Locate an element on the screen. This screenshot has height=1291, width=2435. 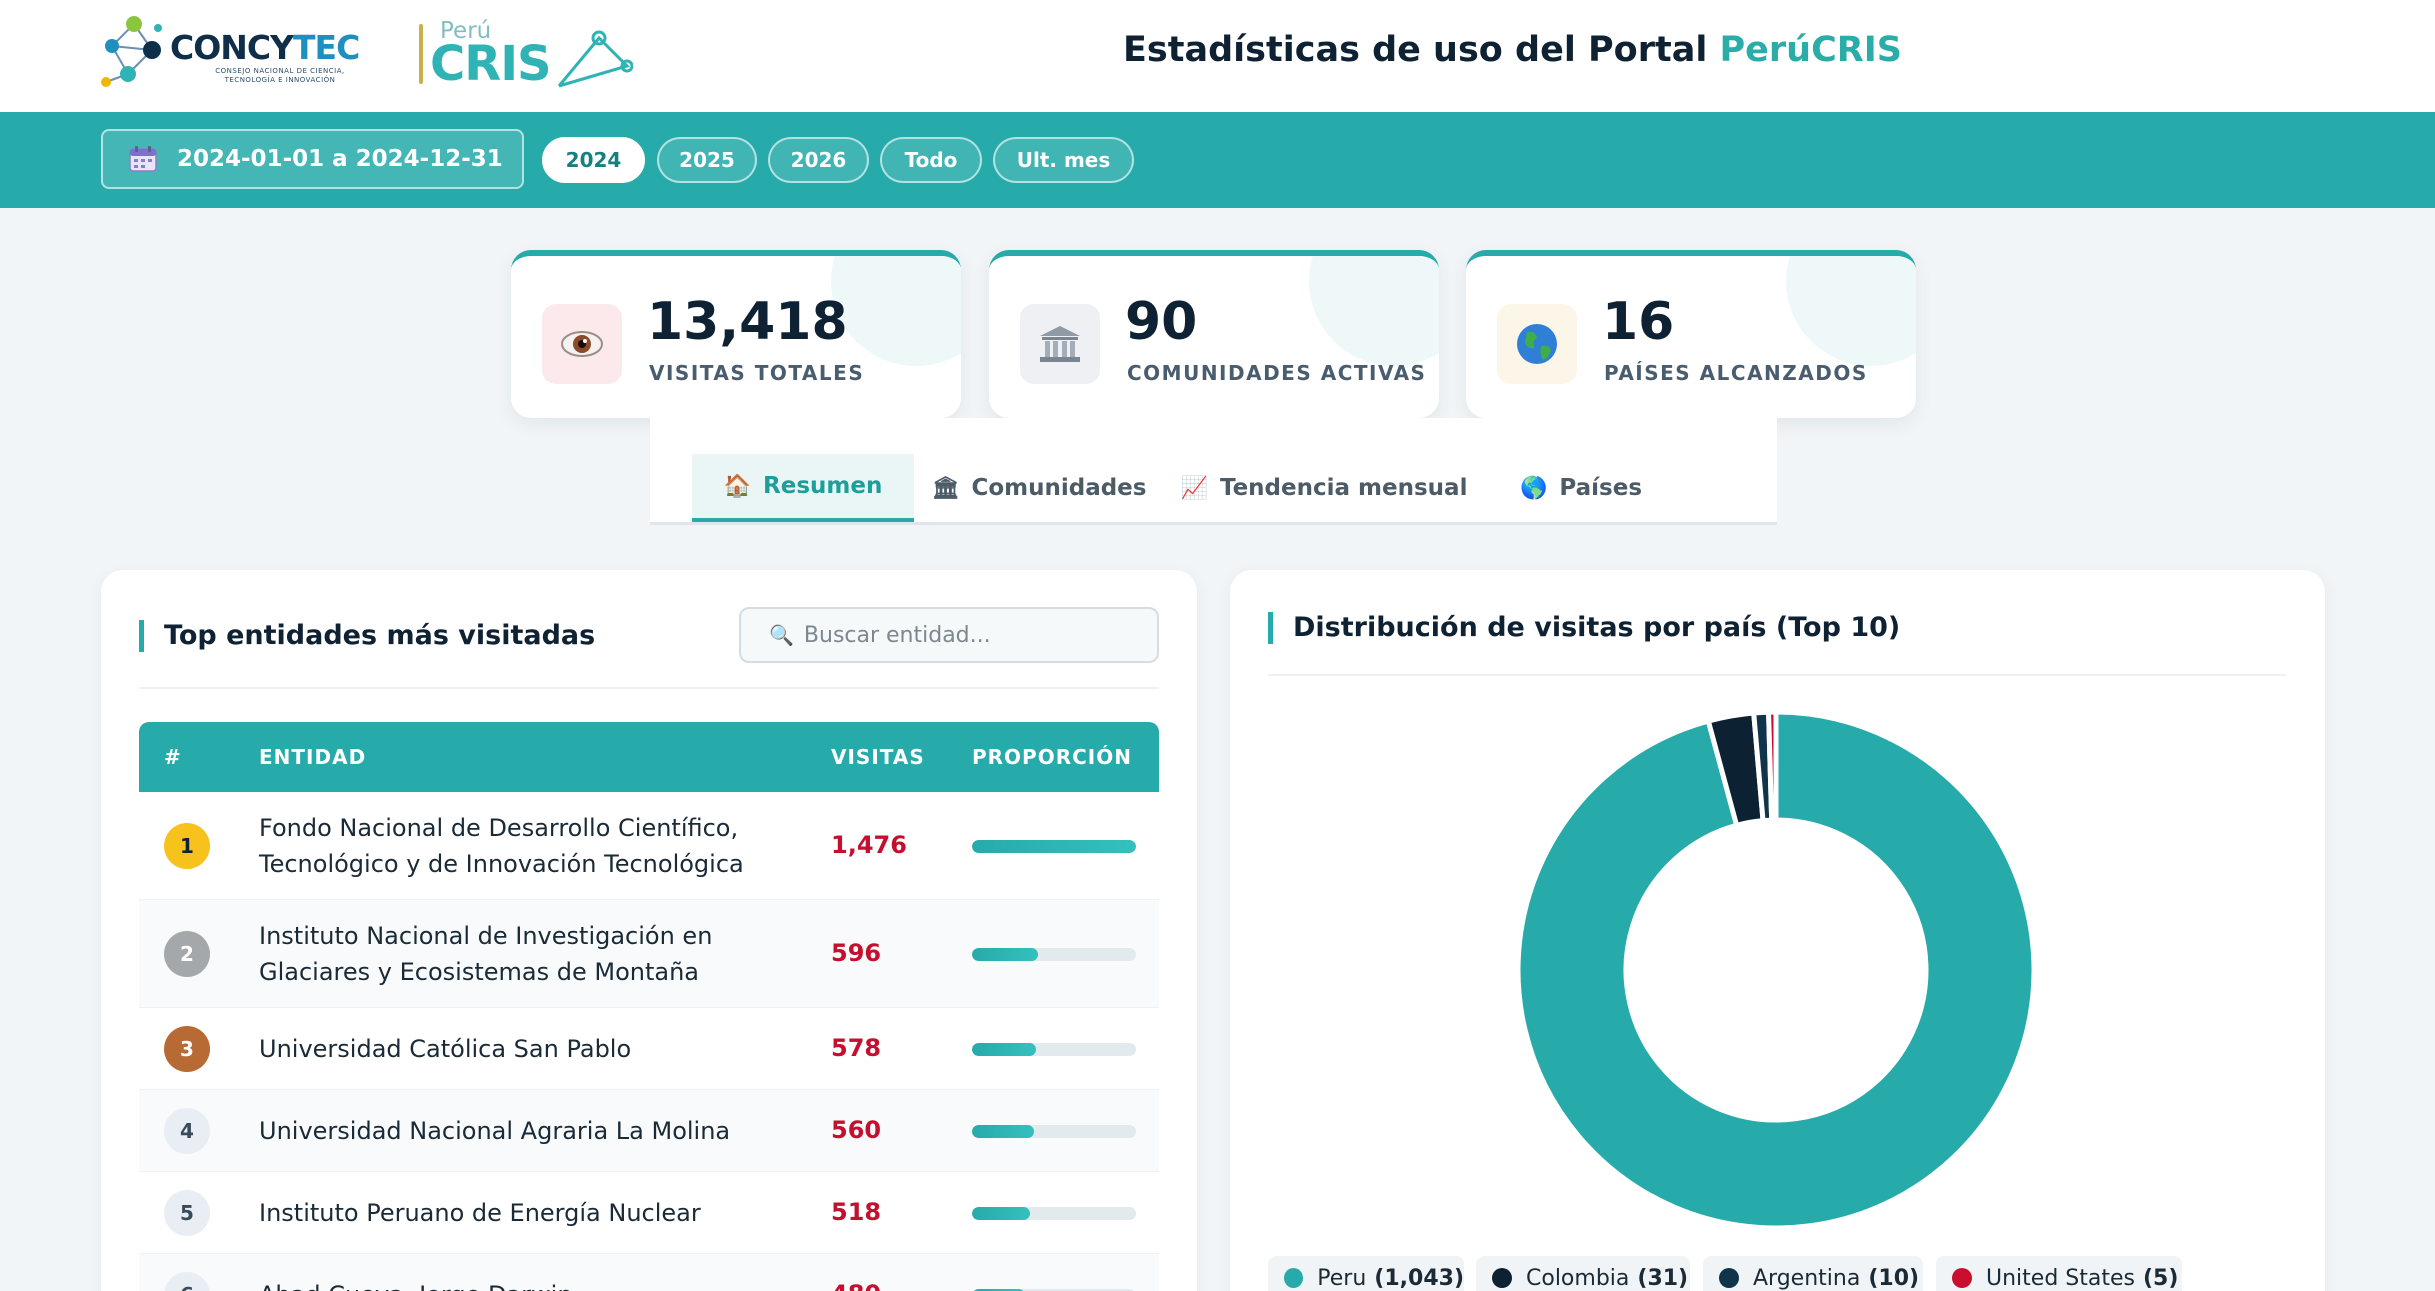
entity-name: Instituto Peruano de Energía Nuclear is located at coordinates (480, 1213).